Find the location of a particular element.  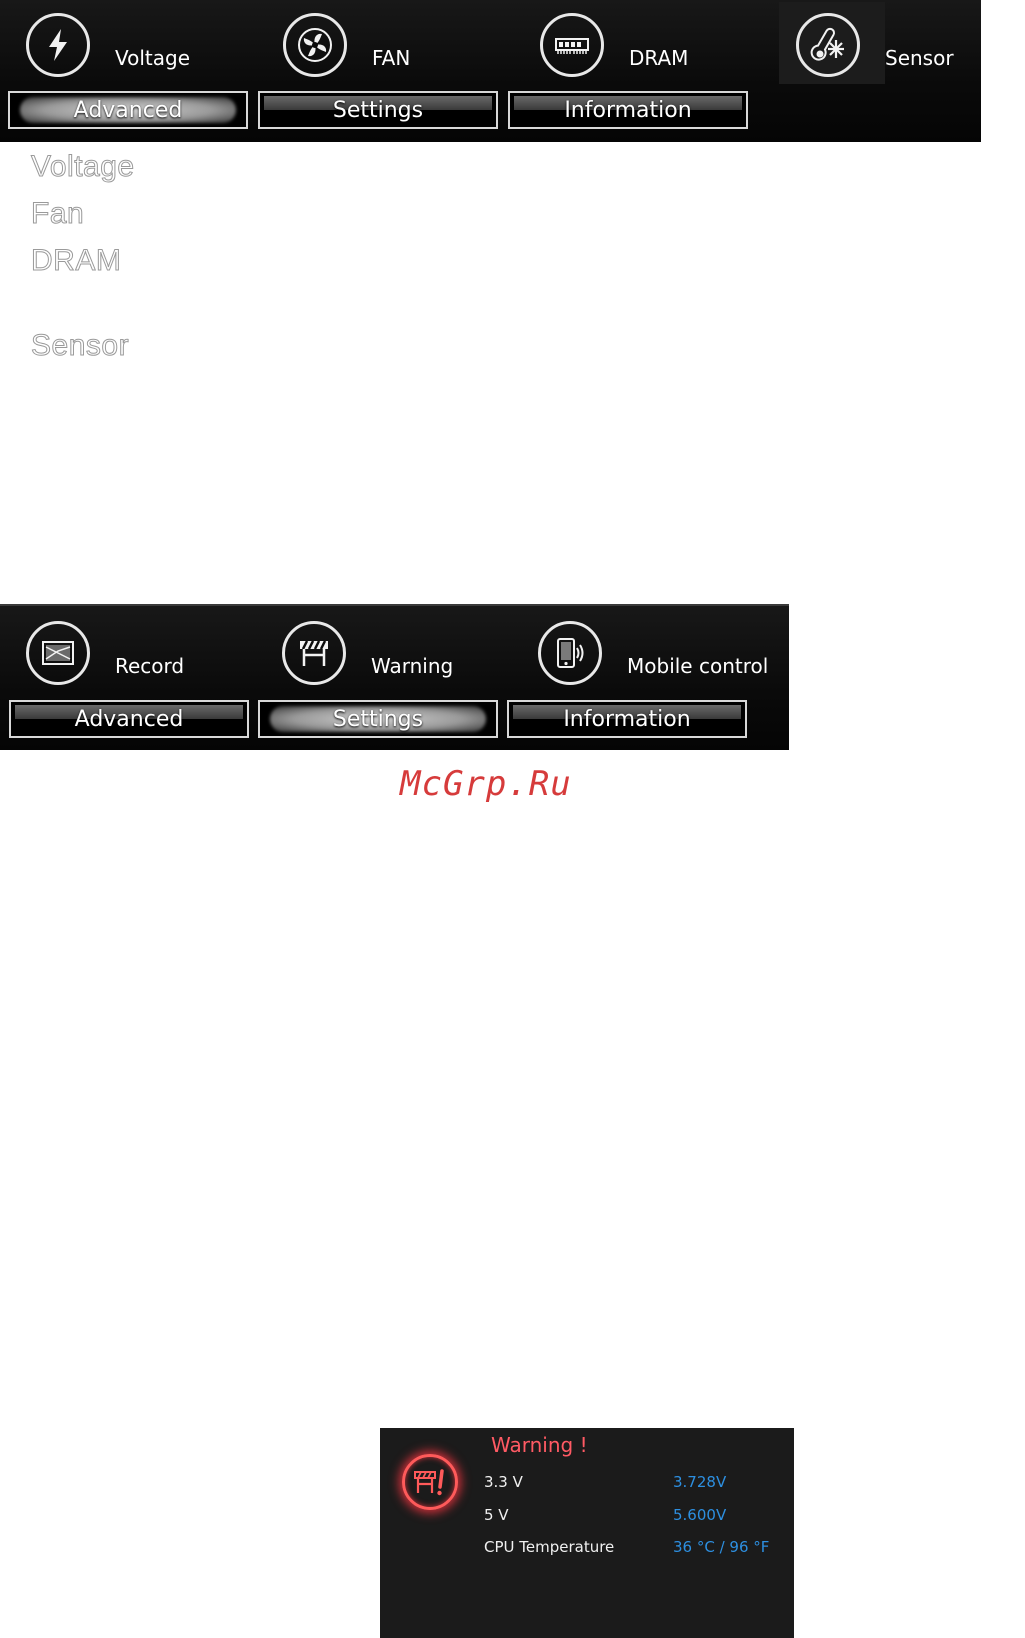

nav-label: DRAM is located at coordinates (659, 58).